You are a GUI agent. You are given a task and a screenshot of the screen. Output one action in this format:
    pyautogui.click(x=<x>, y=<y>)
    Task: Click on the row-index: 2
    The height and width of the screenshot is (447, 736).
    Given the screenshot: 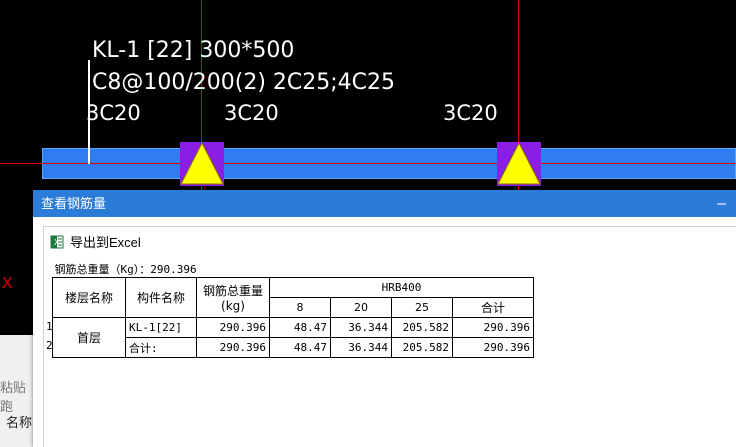 What is the action you would take?
    pyautogui.click(x=49, y=345)
    